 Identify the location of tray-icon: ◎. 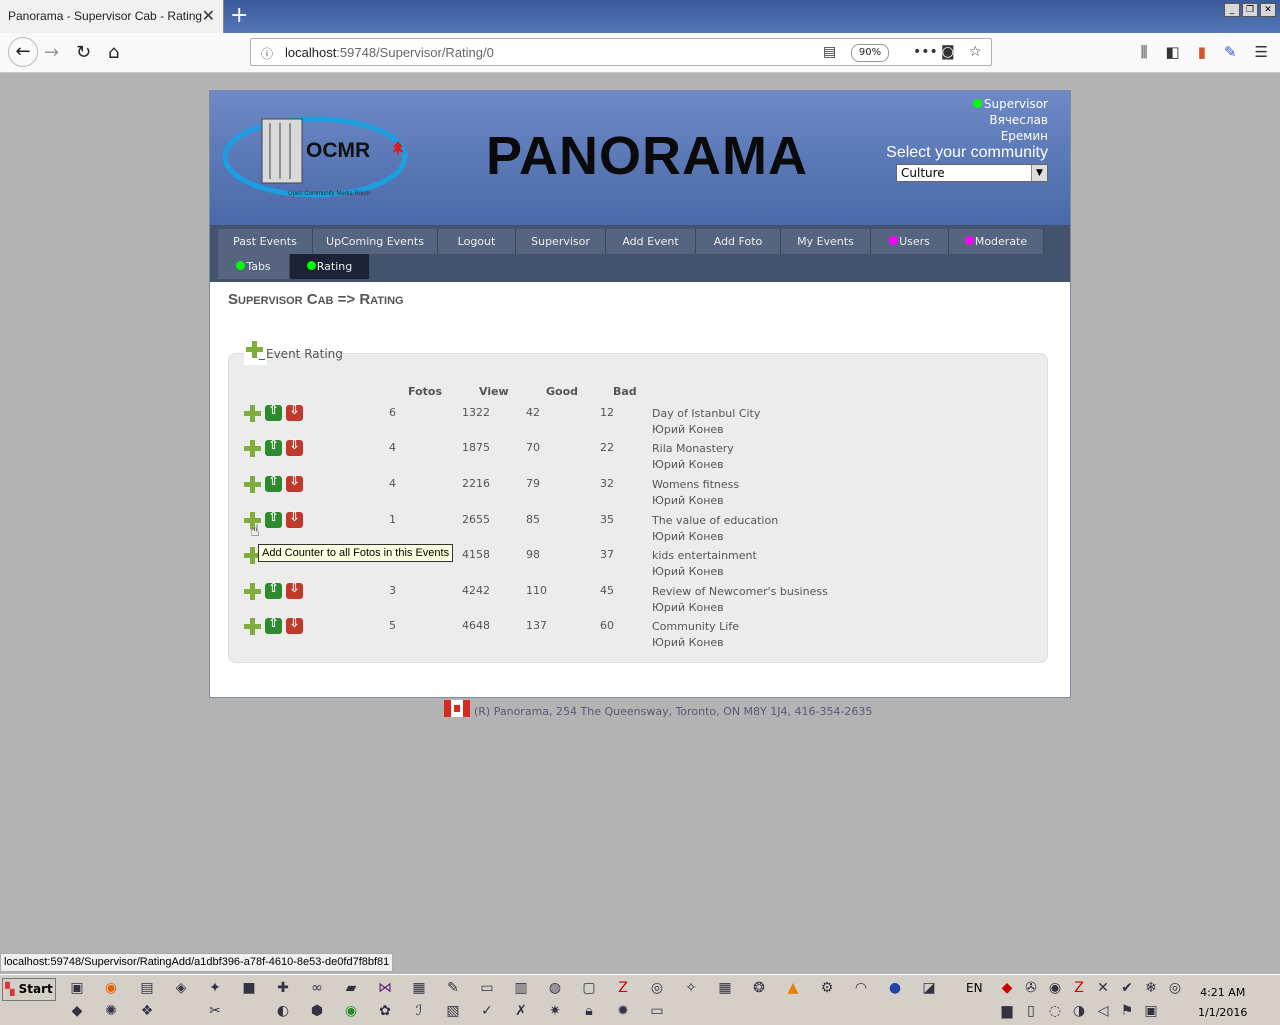
(1175, 988).